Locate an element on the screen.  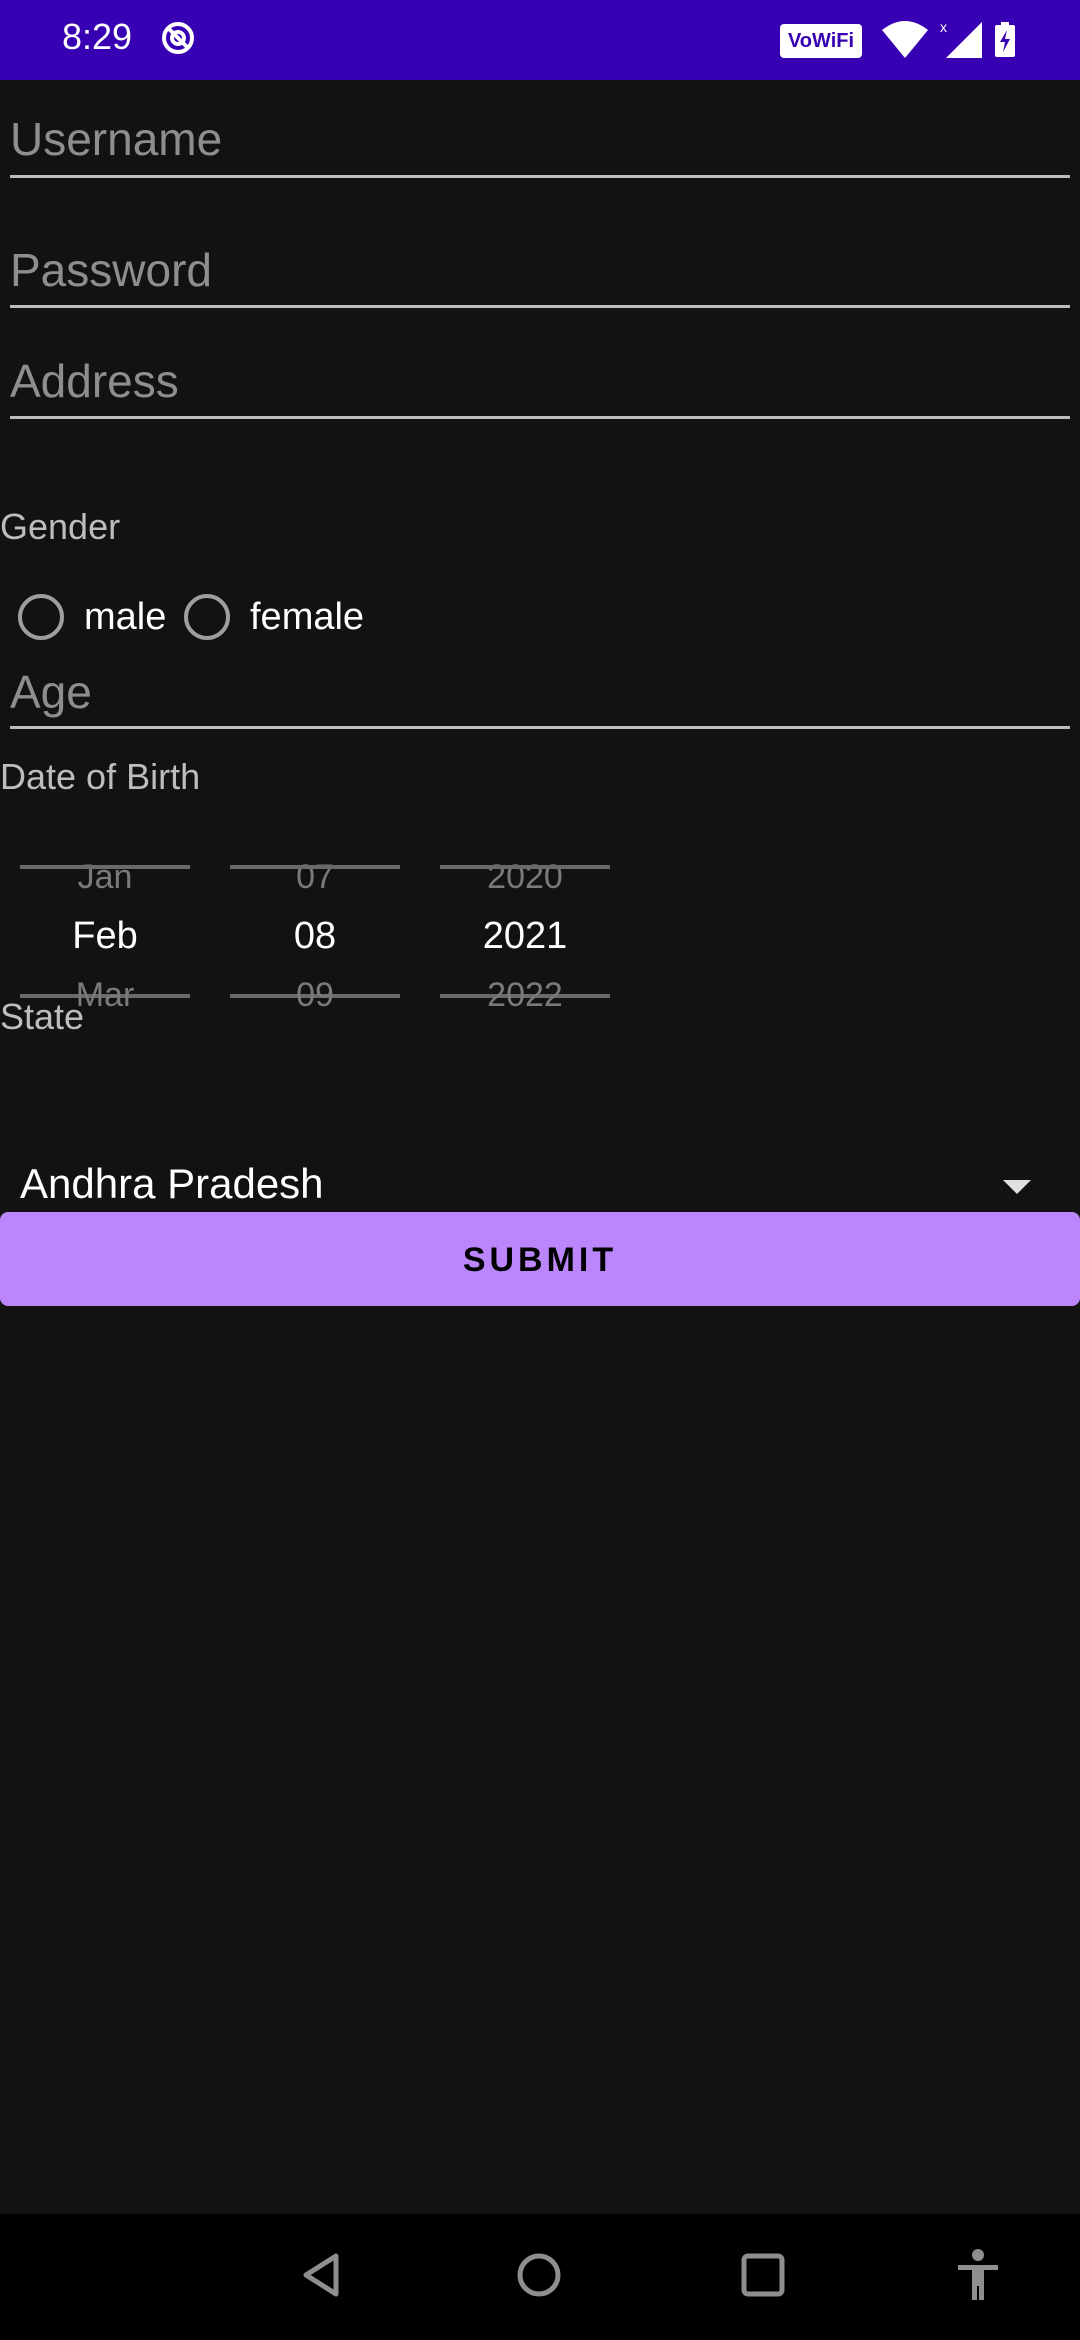
year-selected: 2021 is located at coordinates (525, 936).